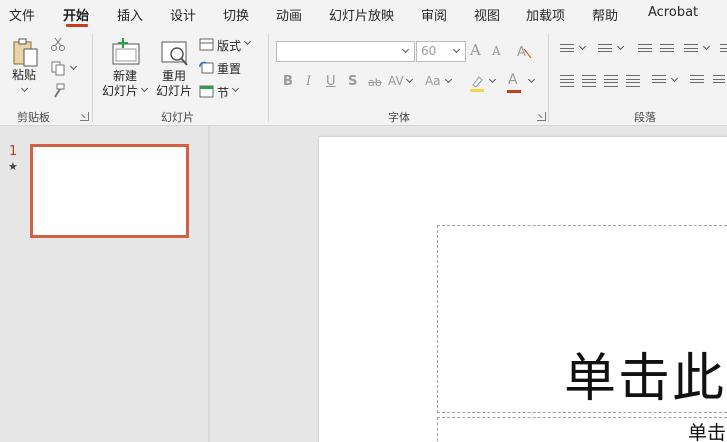  I want to click on svg-text: A, so click(521, 52).